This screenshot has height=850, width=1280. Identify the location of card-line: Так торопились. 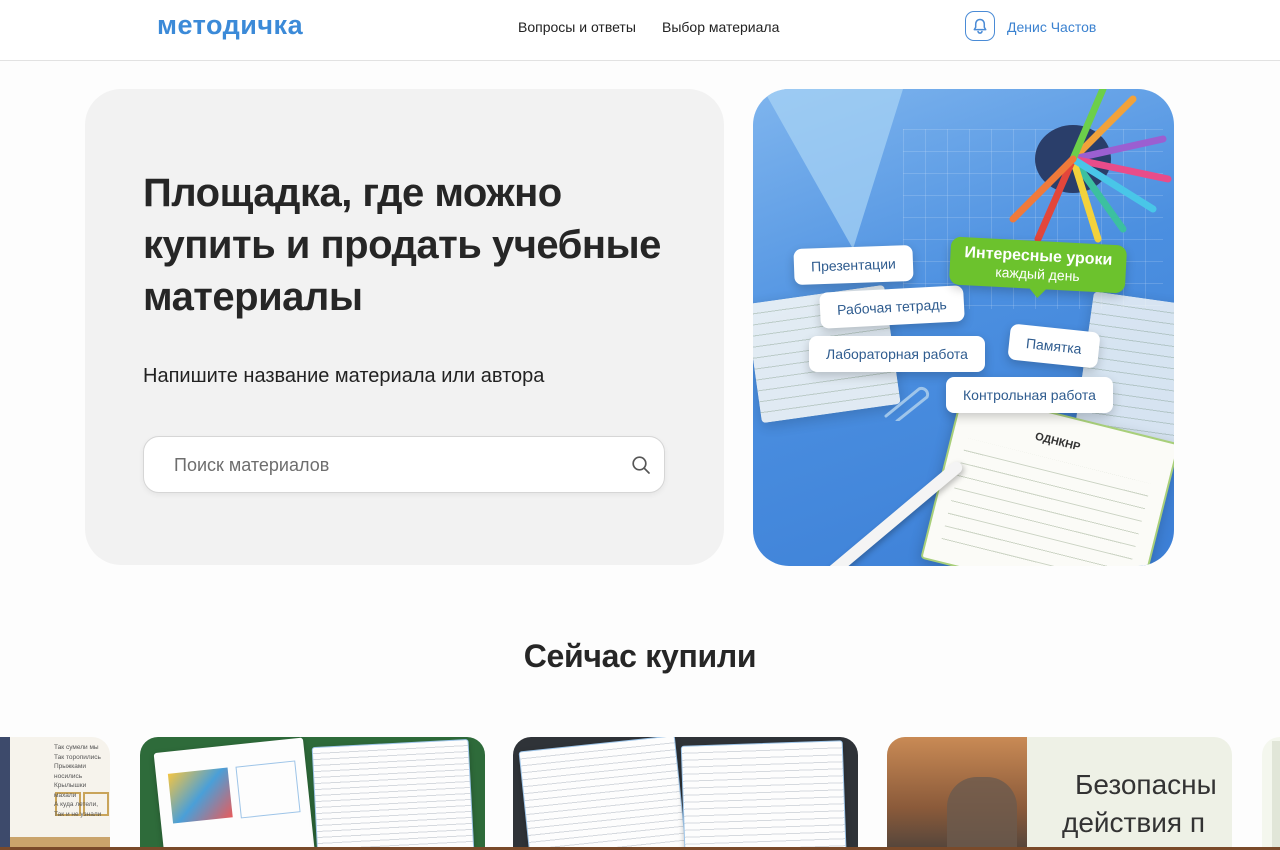
(77, 757).